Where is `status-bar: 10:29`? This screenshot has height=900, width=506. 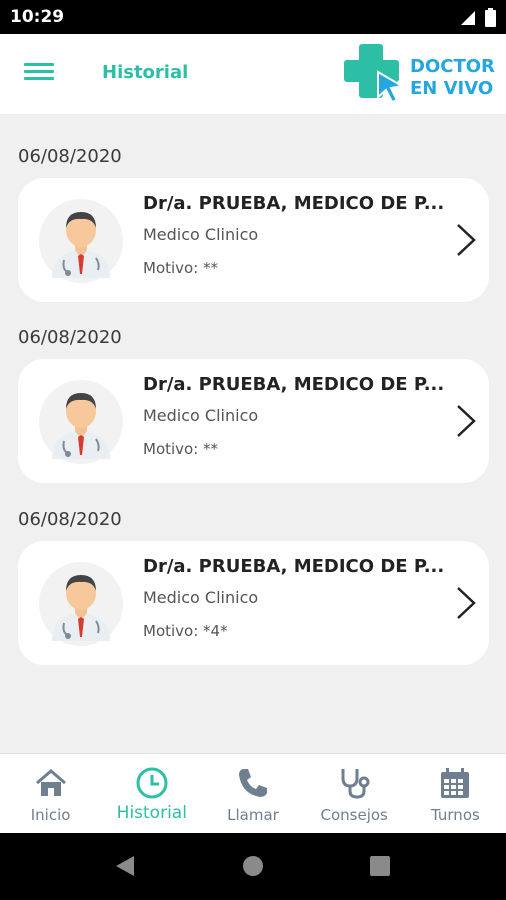
status-bar: 10:29 is located at coordinates (253, 17).